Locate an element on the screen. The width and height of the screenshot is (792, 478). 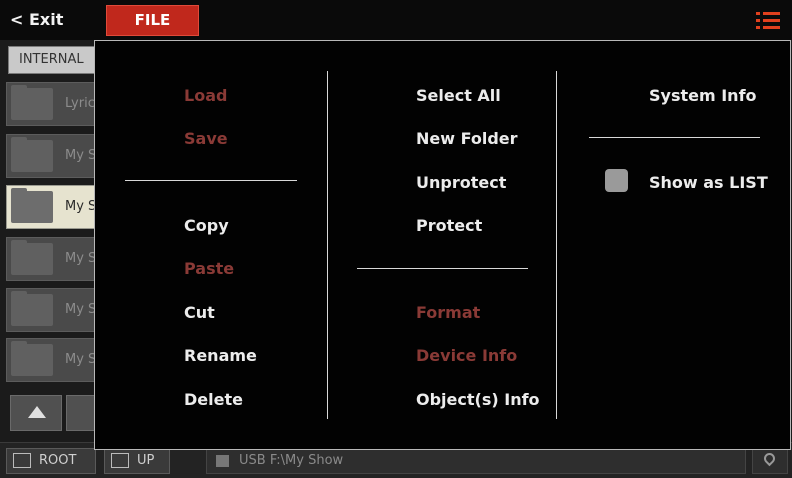
drive-icon is located at coordinates (222, 461).